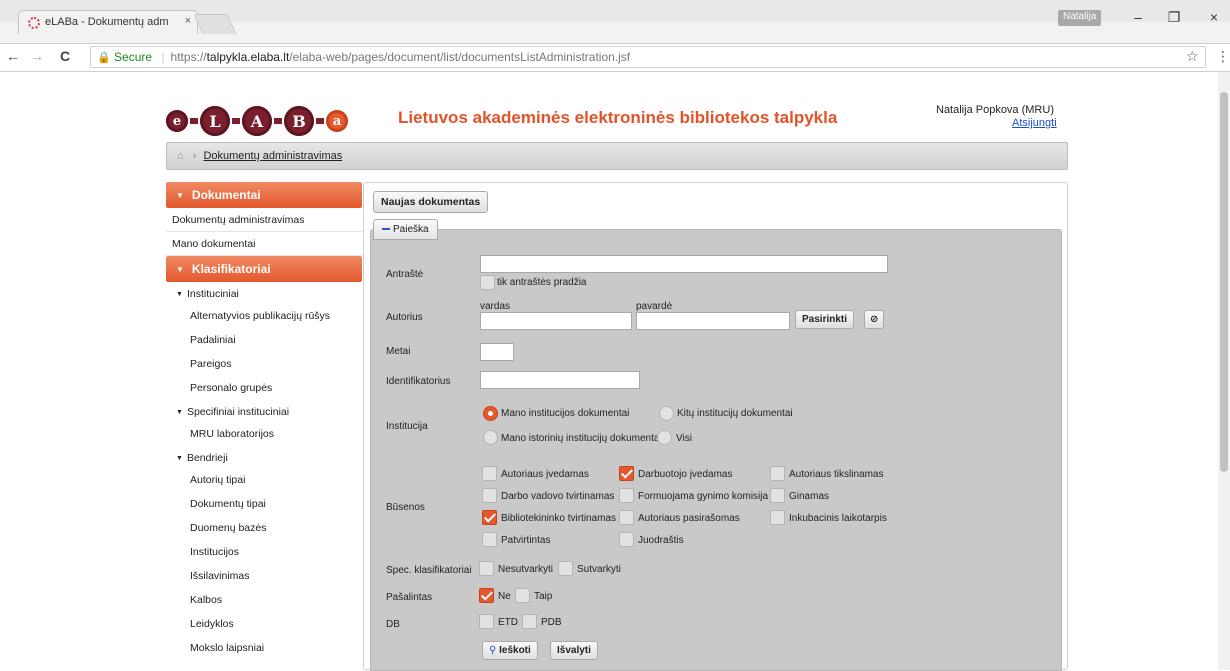 The image size is (1230, 671). What do you see at coordinates (264, 388) in the screenshot?
I see `sidebar-item-staff-groups: Personalo grupės` at bounding box center [264, 388].